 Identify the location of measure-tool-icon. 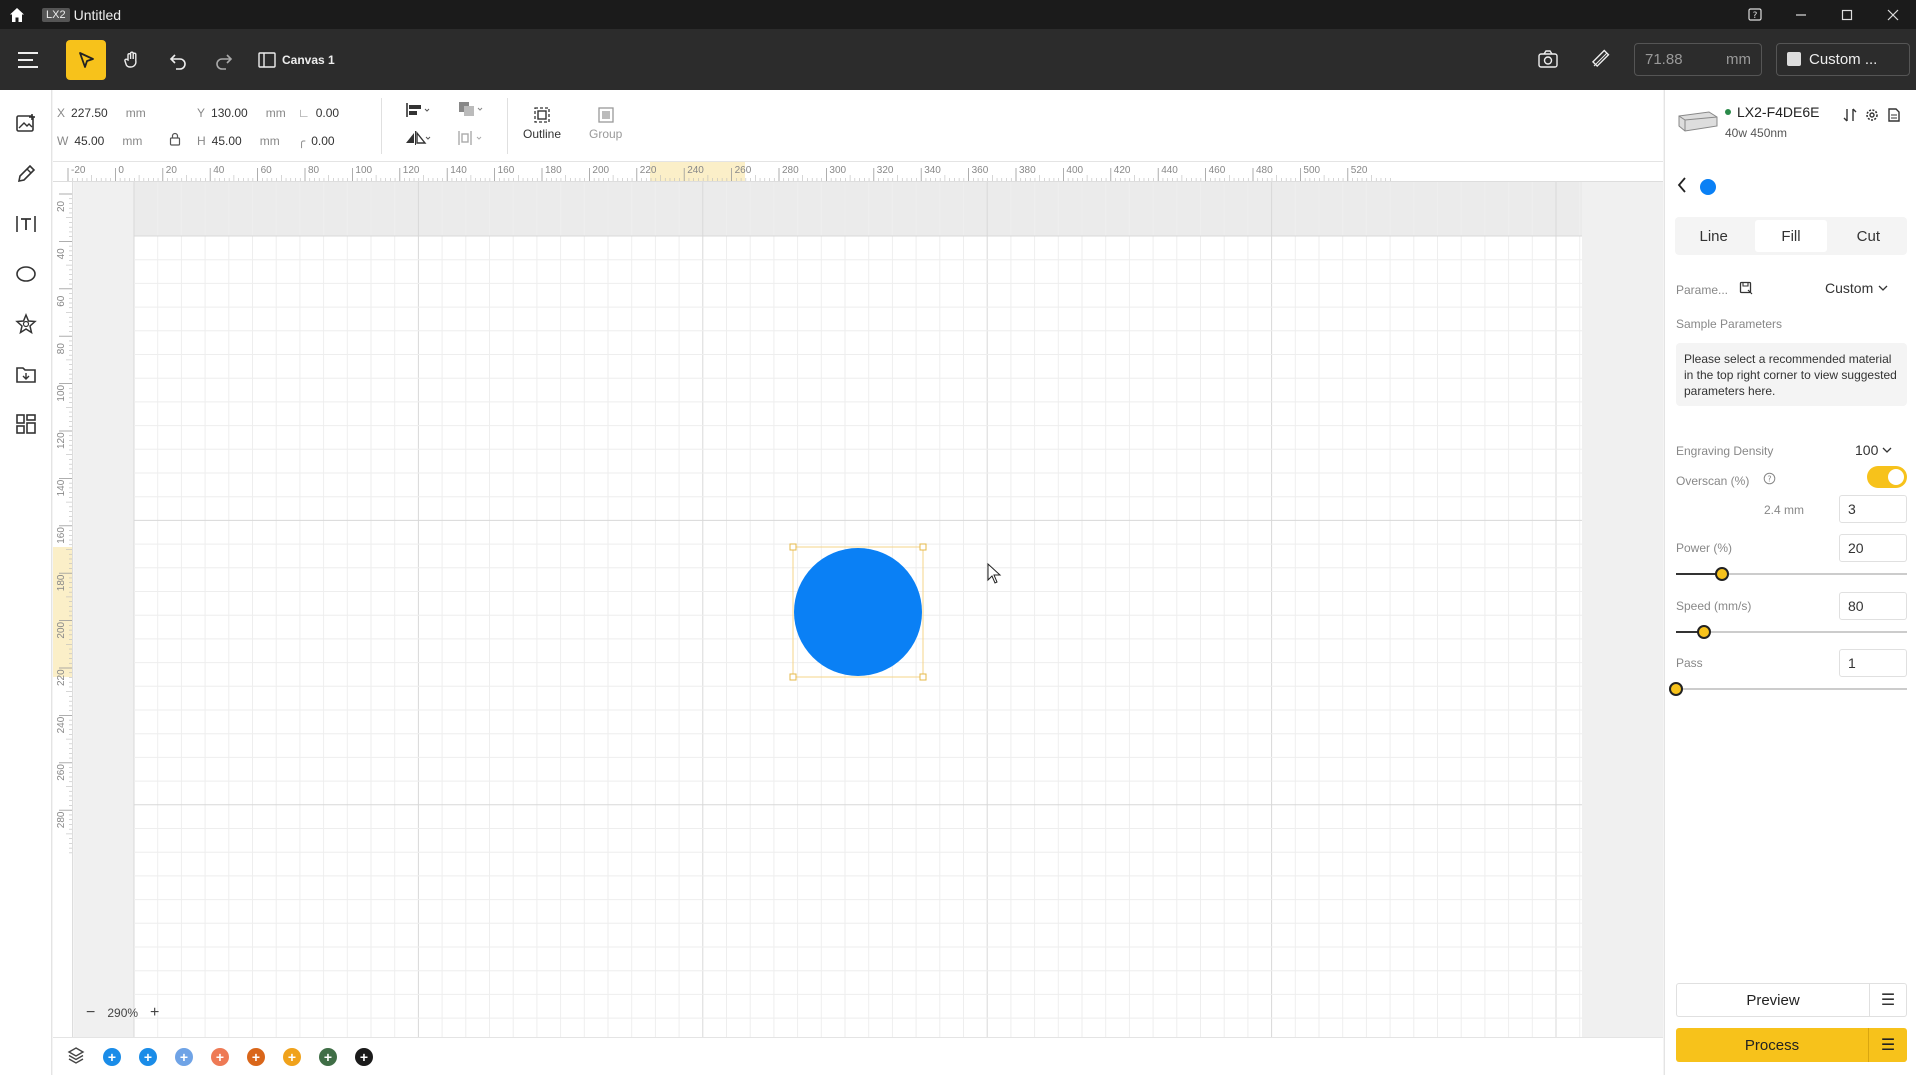
(1600, 59).